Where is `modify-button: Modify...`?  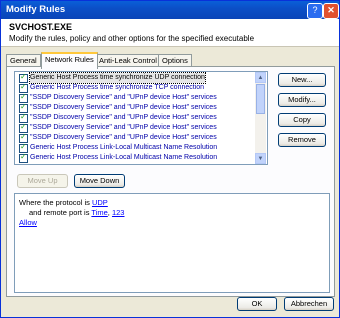
modify-button: Modify... is located at coordinates (302, 100).